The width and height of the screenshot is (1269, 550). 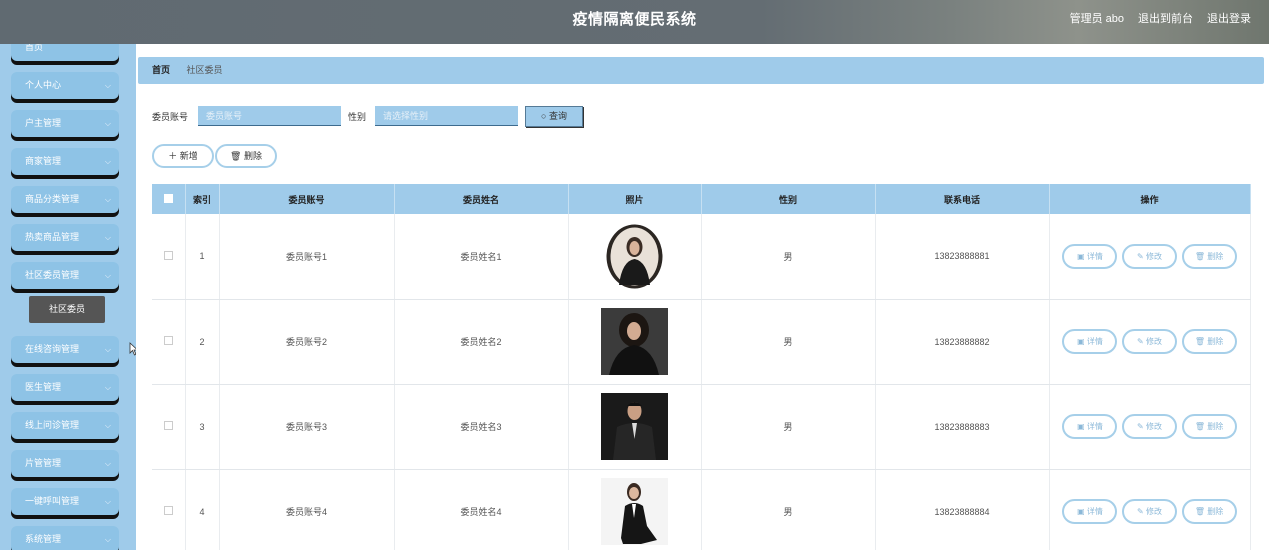 I want to click on sidebar-item-label: 在线咨询管理, so click(x=52, y=349).